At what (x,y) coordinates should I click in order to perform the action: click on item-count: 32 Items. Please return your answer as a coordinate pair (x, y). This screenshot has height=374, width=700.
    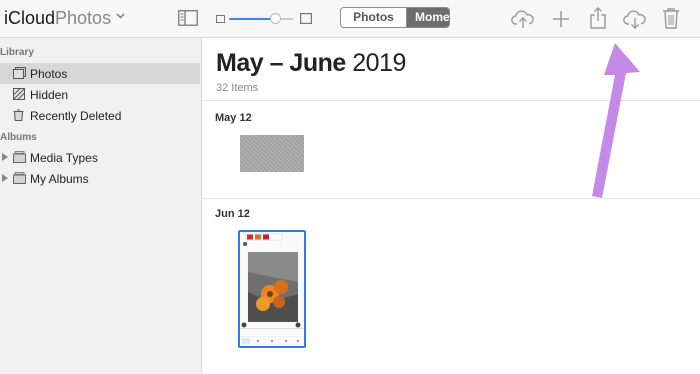
    Looking at the image, I should click on (237, 88).